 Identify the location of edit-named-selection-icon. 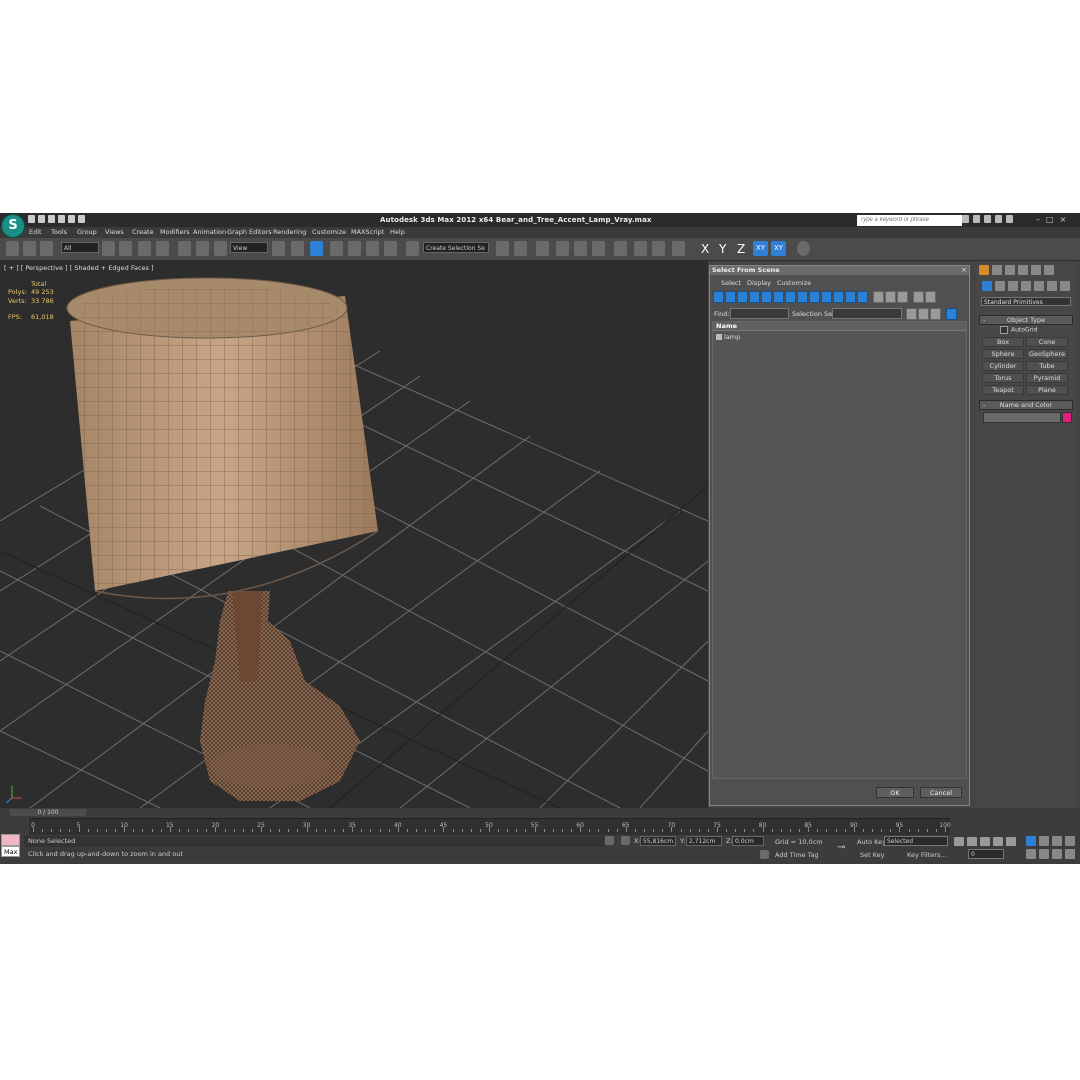
(412, 248).